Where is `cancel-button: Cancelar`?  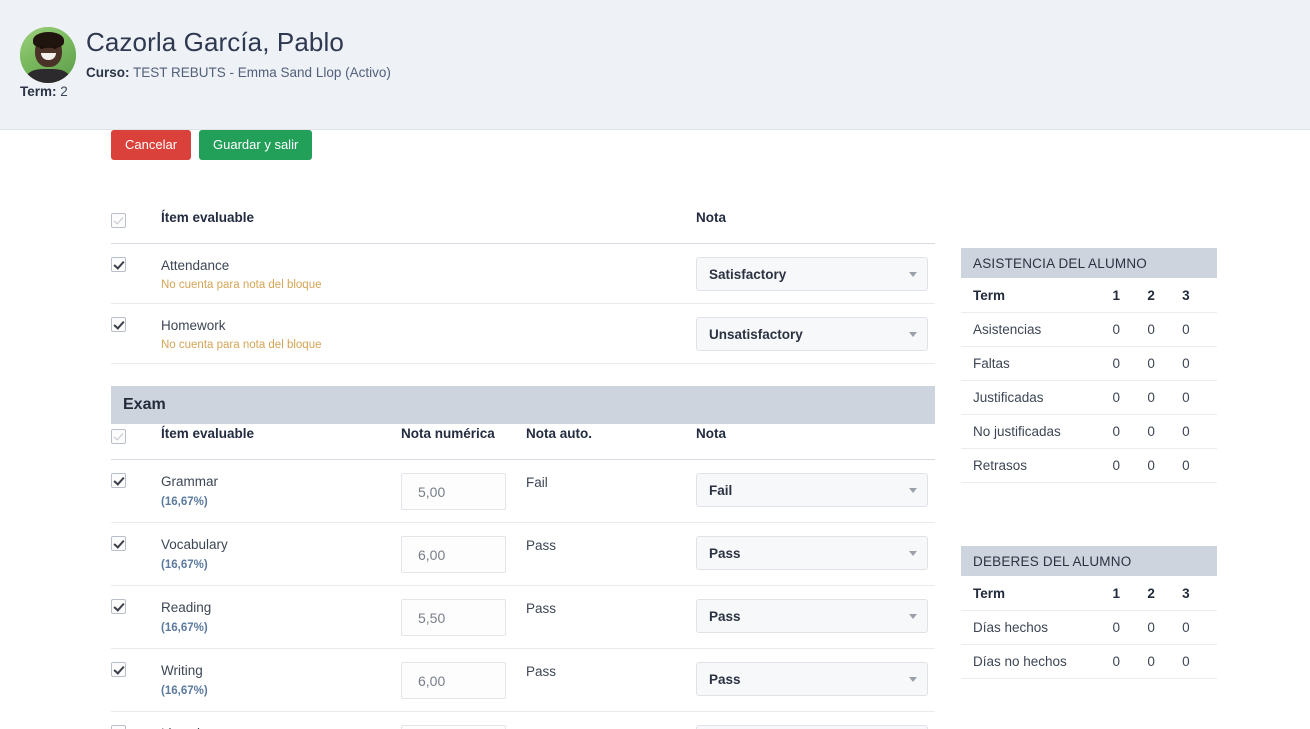 cancel-button: Cancelar is located at coordinates (151, 145).